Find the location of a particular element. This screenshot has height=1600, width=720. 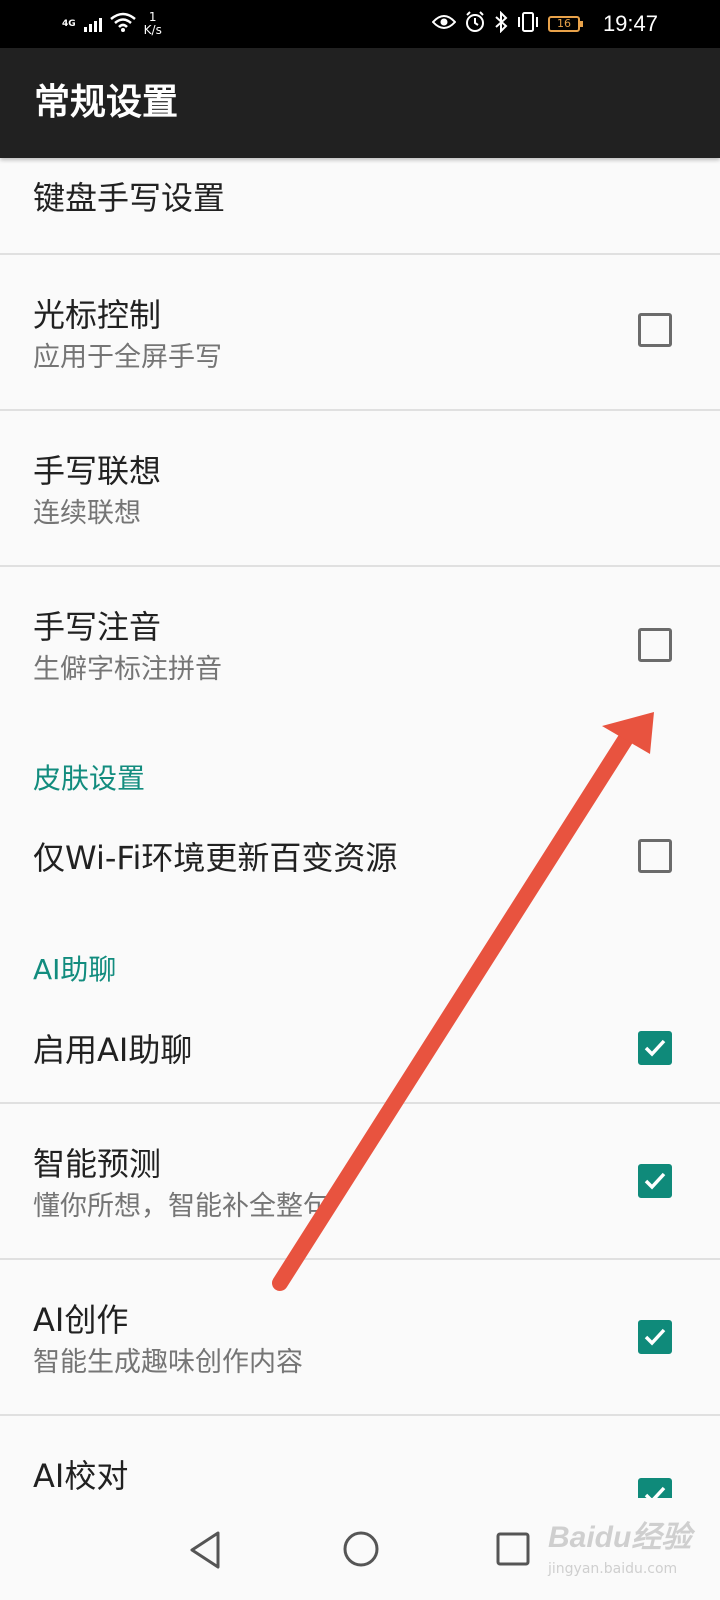

signal-icon is located at coordinates (92, 24).